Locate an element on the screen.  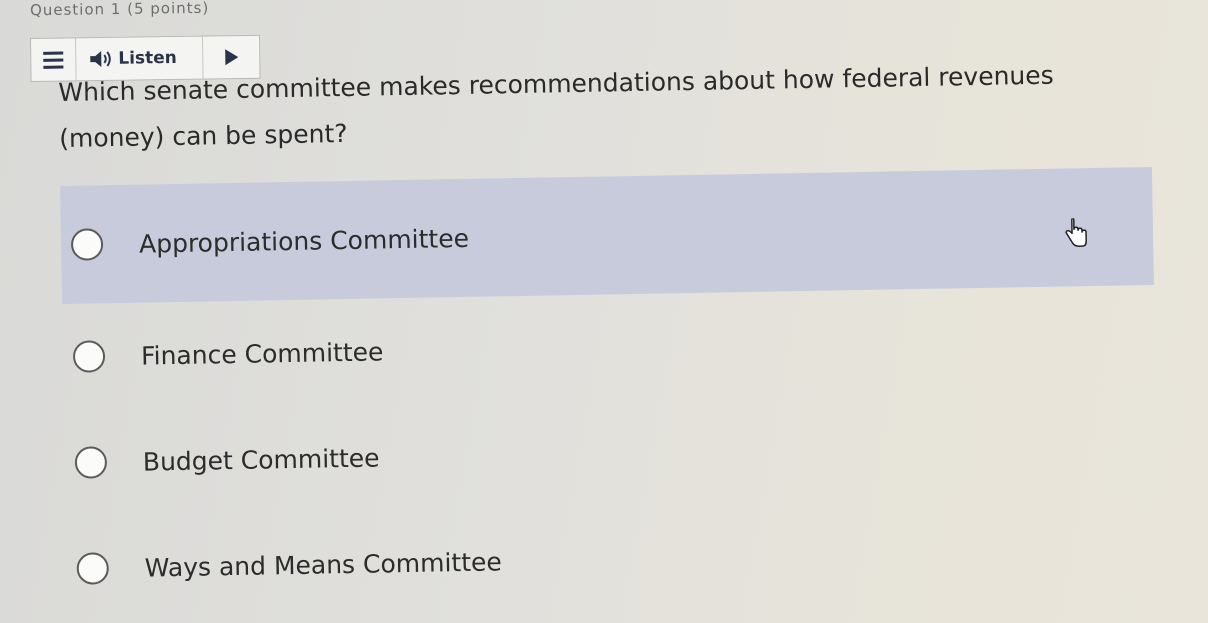
option-label: Finance Committee is located at coordinates (262, 353).